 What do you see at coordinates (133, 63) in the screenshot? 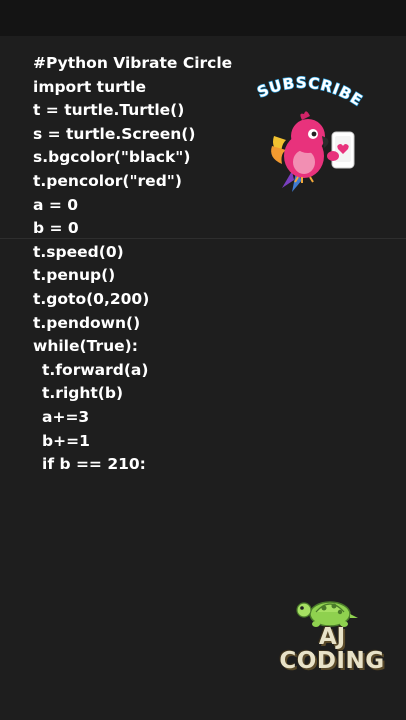
I see `code-line-comment: #Python Vibrate Circle` at bounding box center [133, 63].